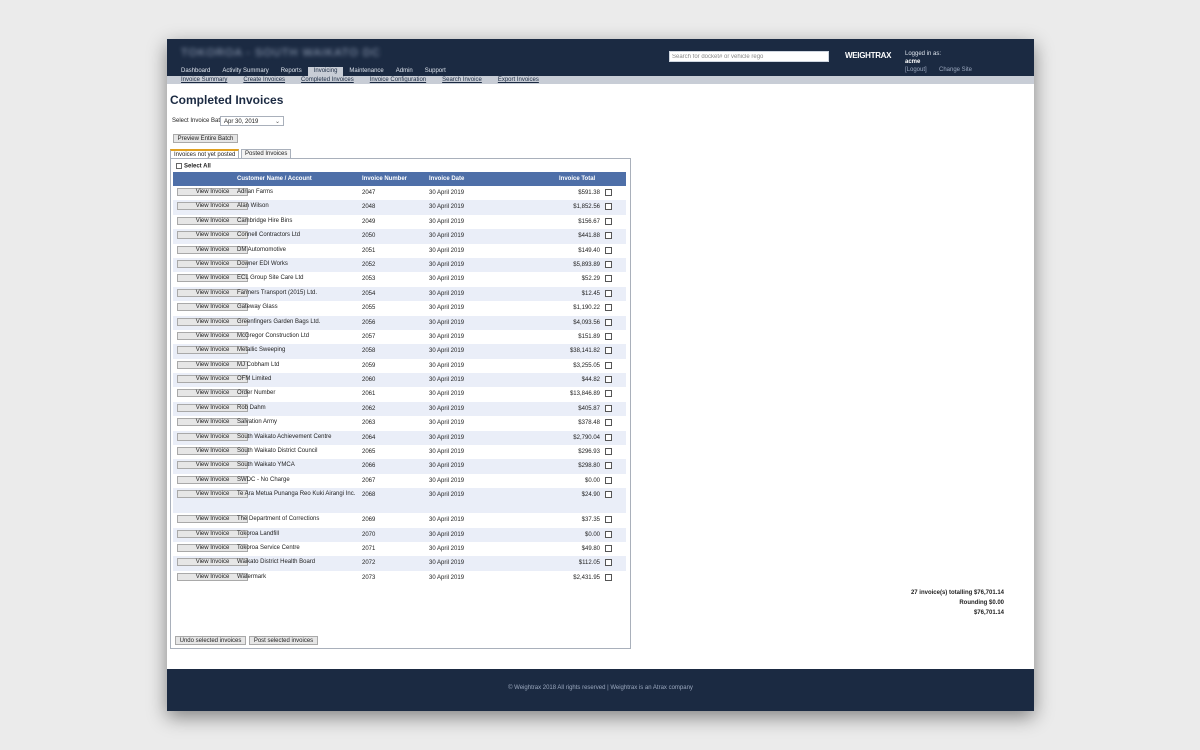 The width and height of the screenshot is (1200, 750). I want to click on subnav-invoice-summary: Invoice Summary, so click(204, 80).